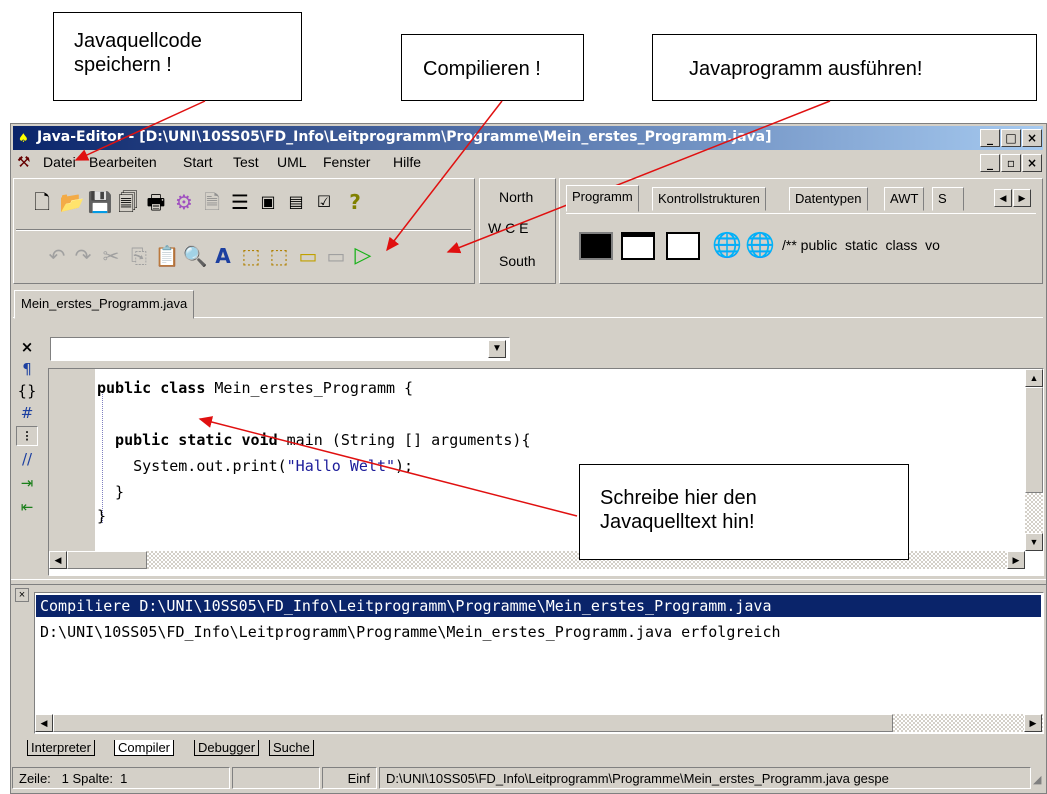 The width and height of the screenshot is (1047, 794). I want to click on status-insert-mode: Einf, so click(349, 778).